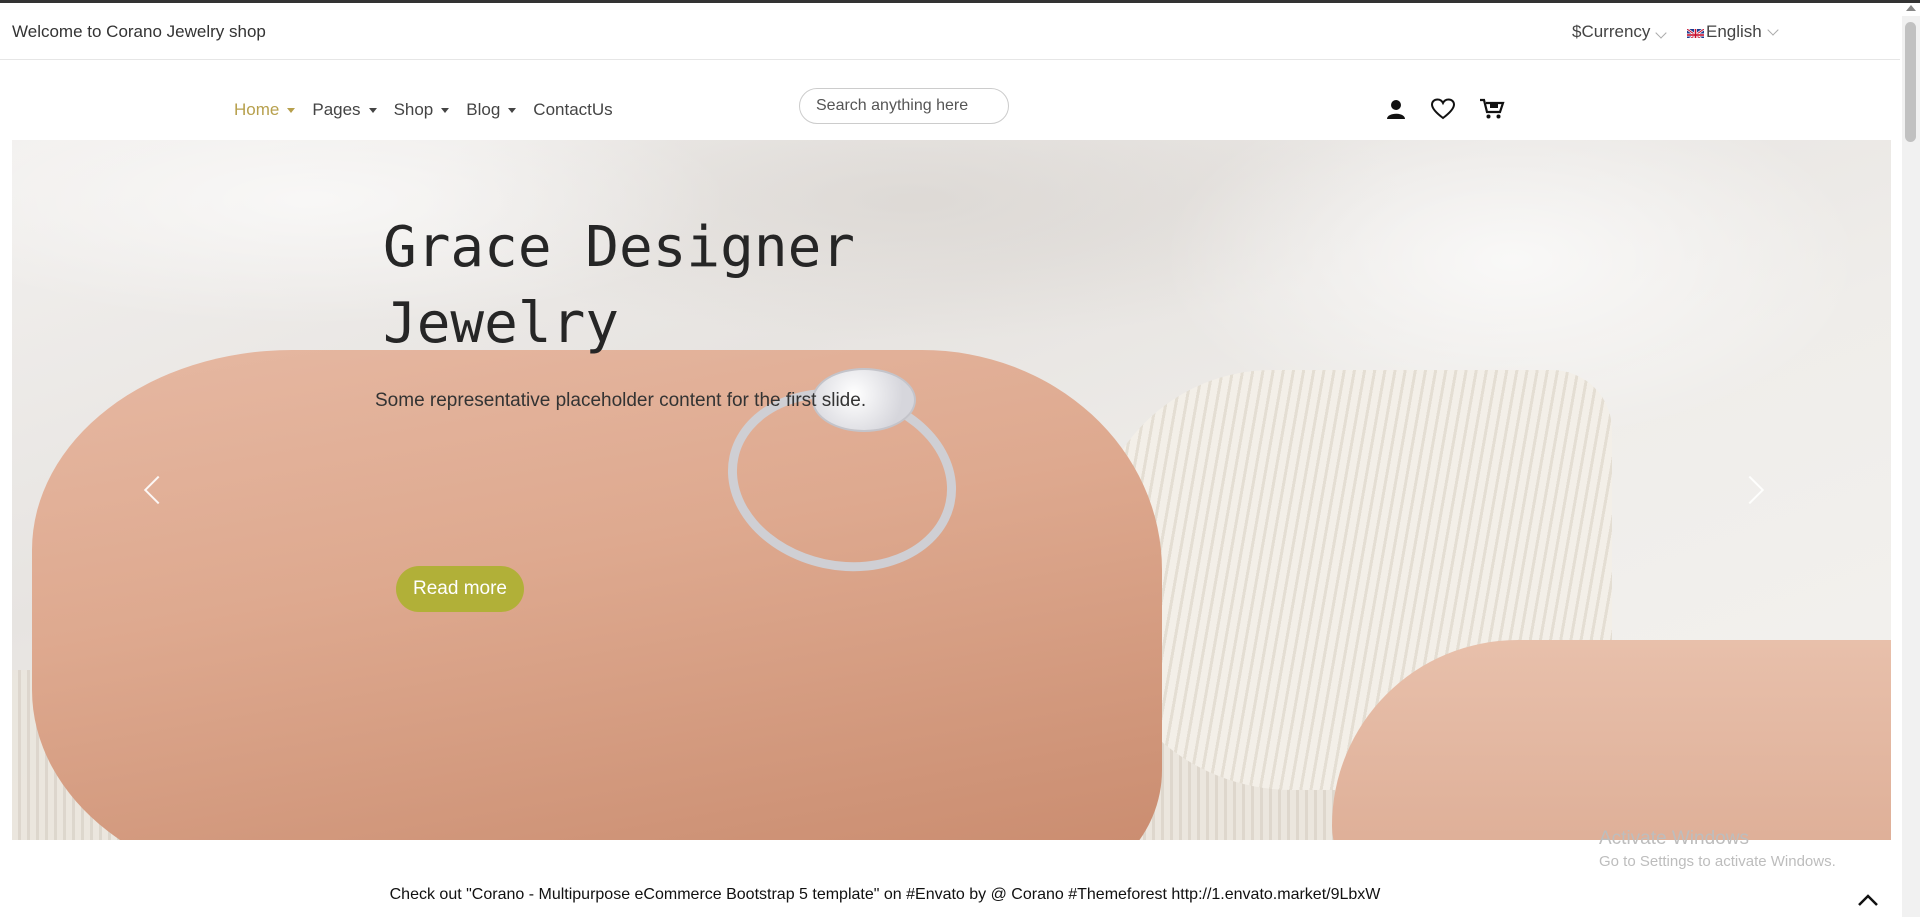  I want to click on windows-activation-text: Go to Settings to activate Windows., so click(1717, 861).